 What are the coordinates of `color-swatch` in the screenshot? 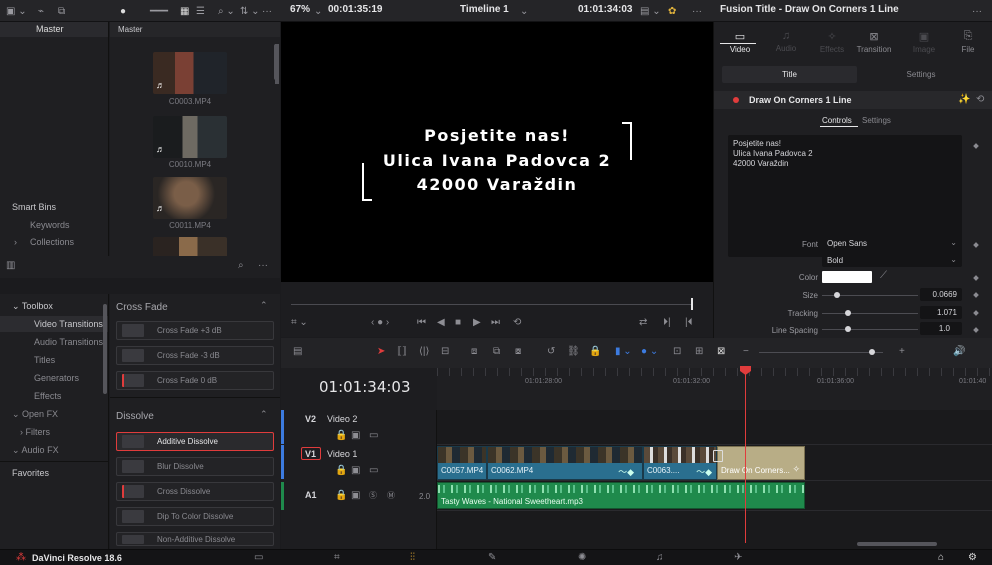 It's located at (847, 277).